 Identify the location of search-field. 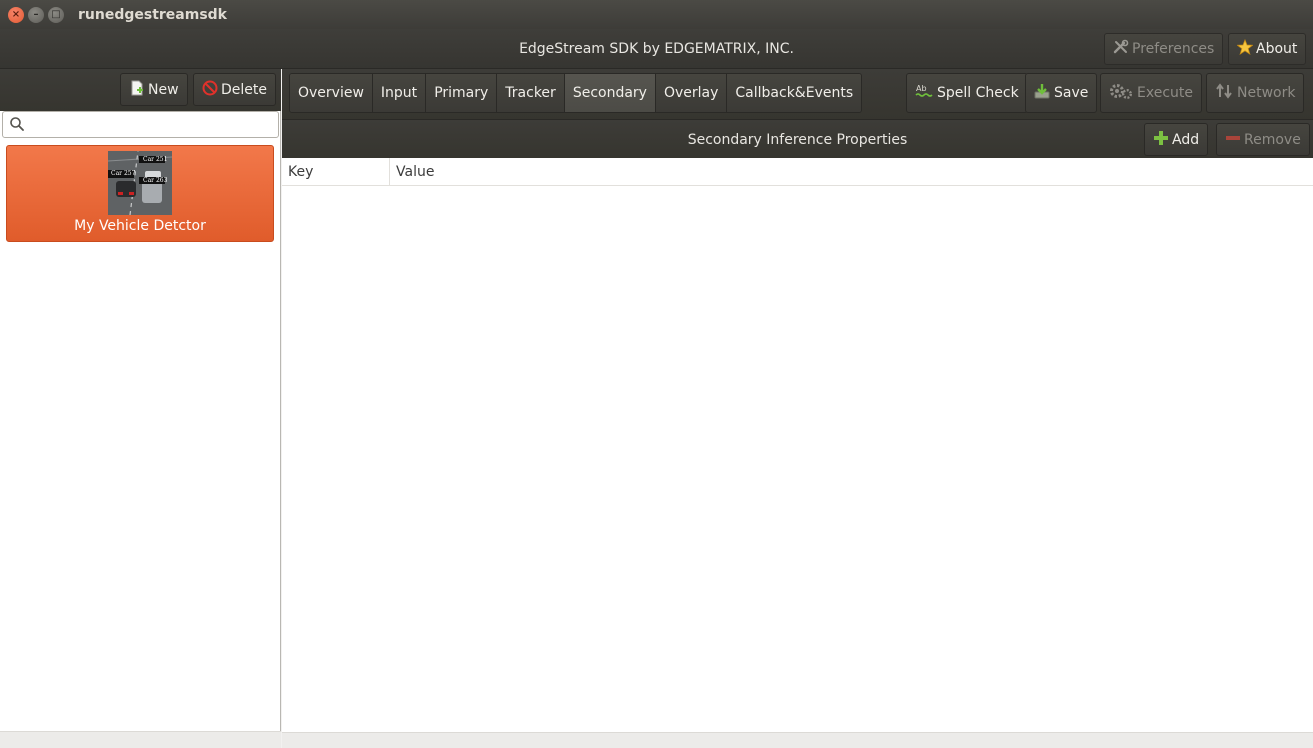
(140, 124).